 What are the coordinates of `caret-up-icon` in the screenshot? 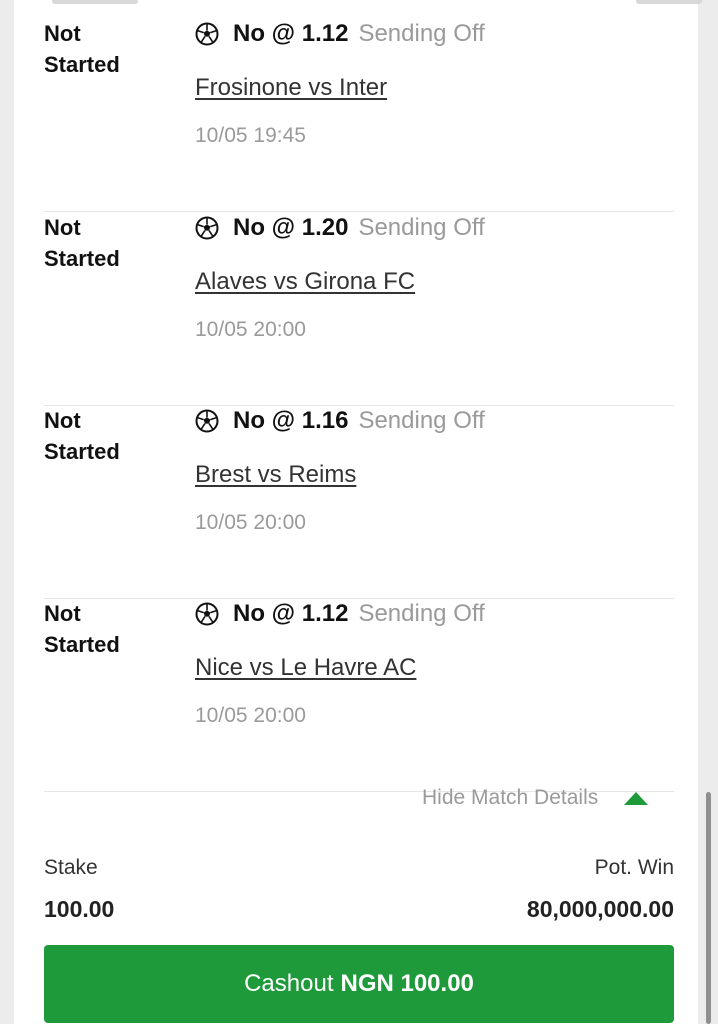 It's located at (636, 798).